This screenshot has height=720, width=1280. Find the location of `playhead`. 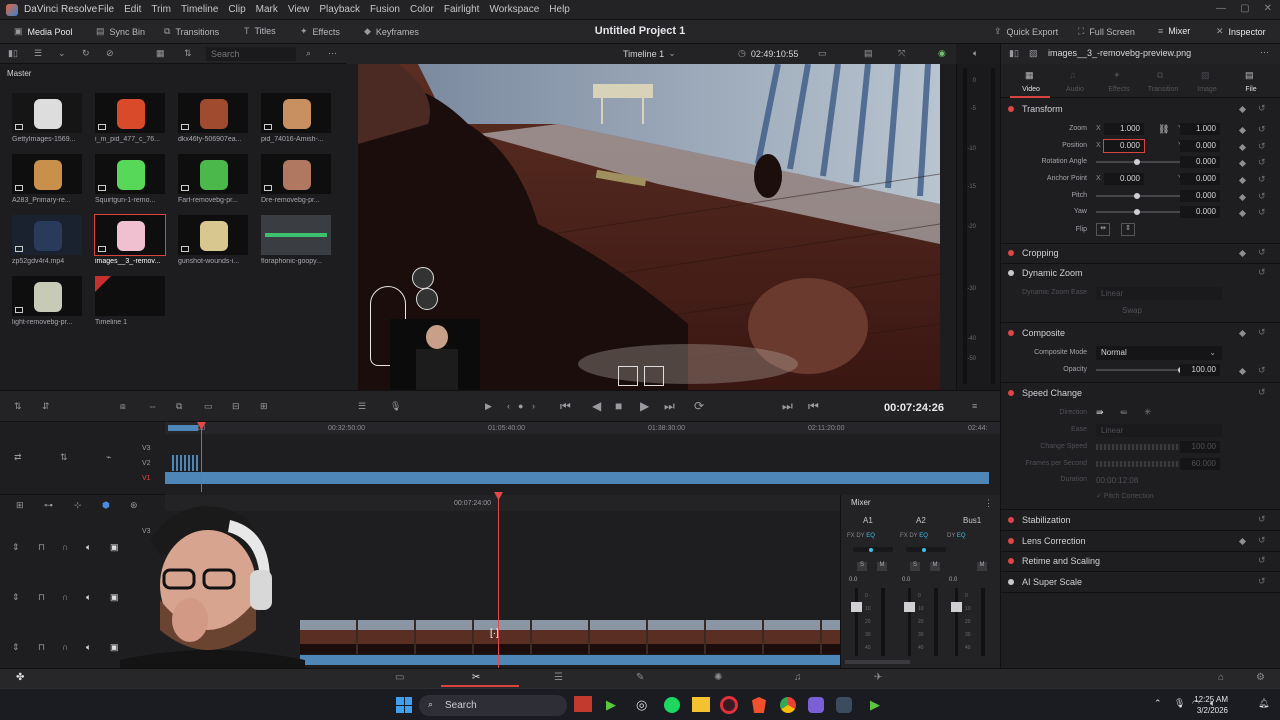

playhead is located at coordinates (498, 582).